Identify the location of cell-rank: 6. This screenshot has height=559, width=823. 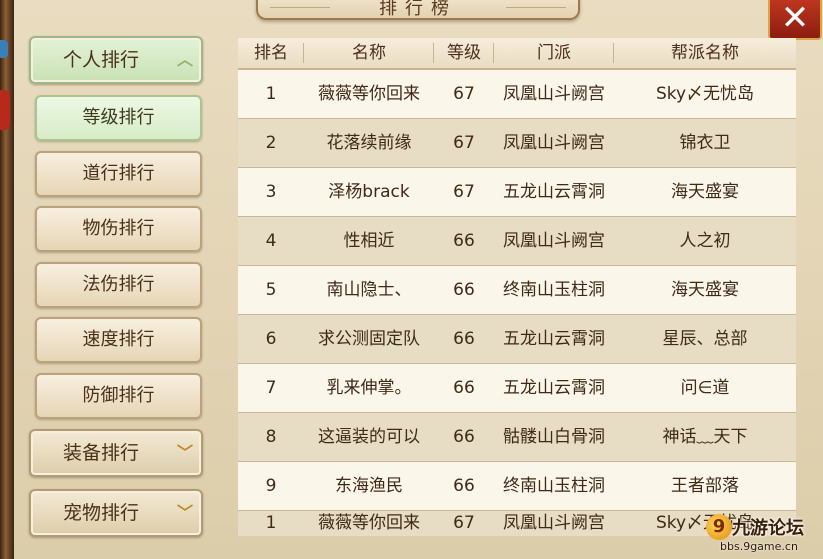
(271, 339).